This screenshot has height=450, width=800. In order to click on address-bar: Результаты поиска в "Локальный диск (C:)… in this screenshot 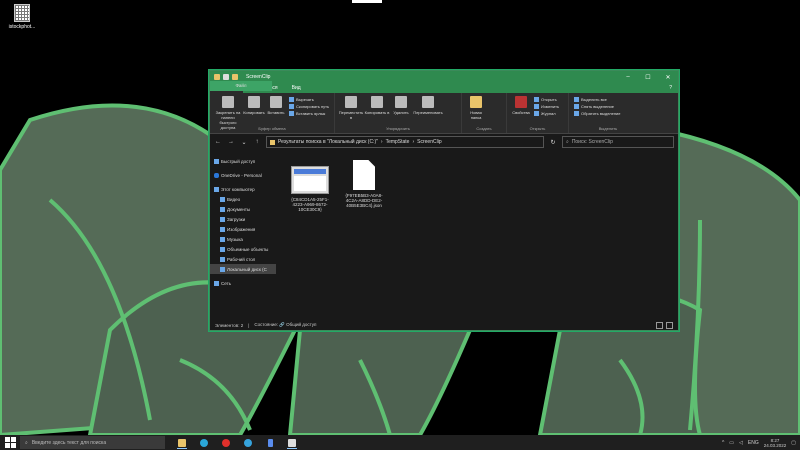, I will do `click(405, 142)`.